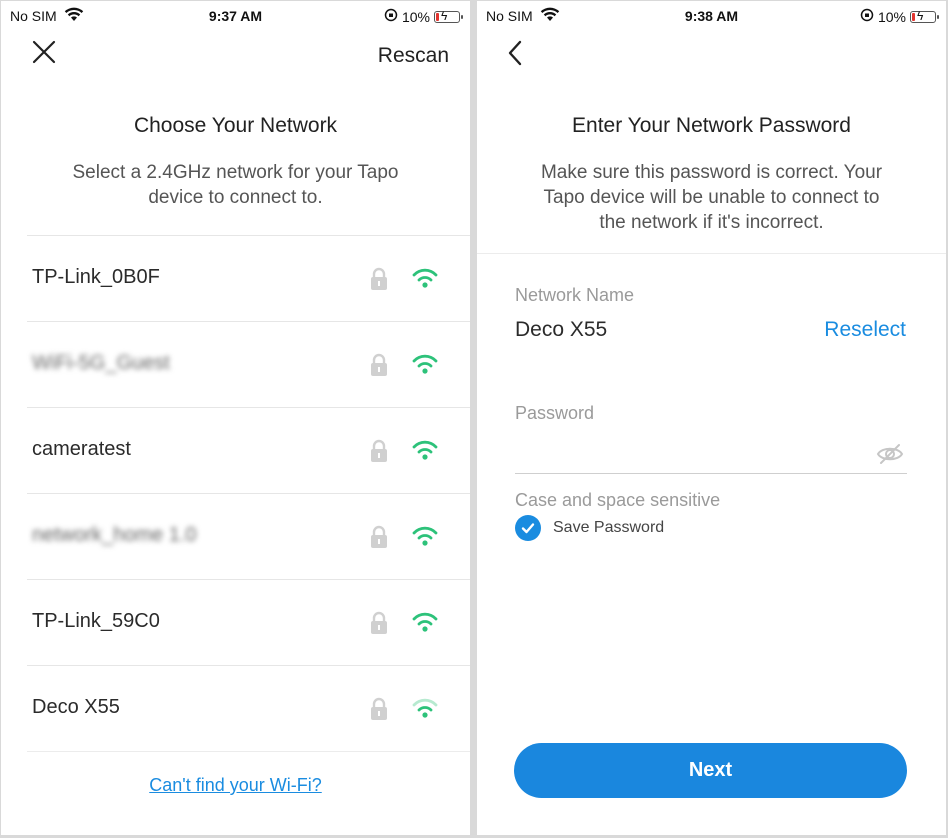 The image size is (948, 838). I want to click on status-bar: No SIM 9:38 AM 10% ϟ, so click(711, 16).